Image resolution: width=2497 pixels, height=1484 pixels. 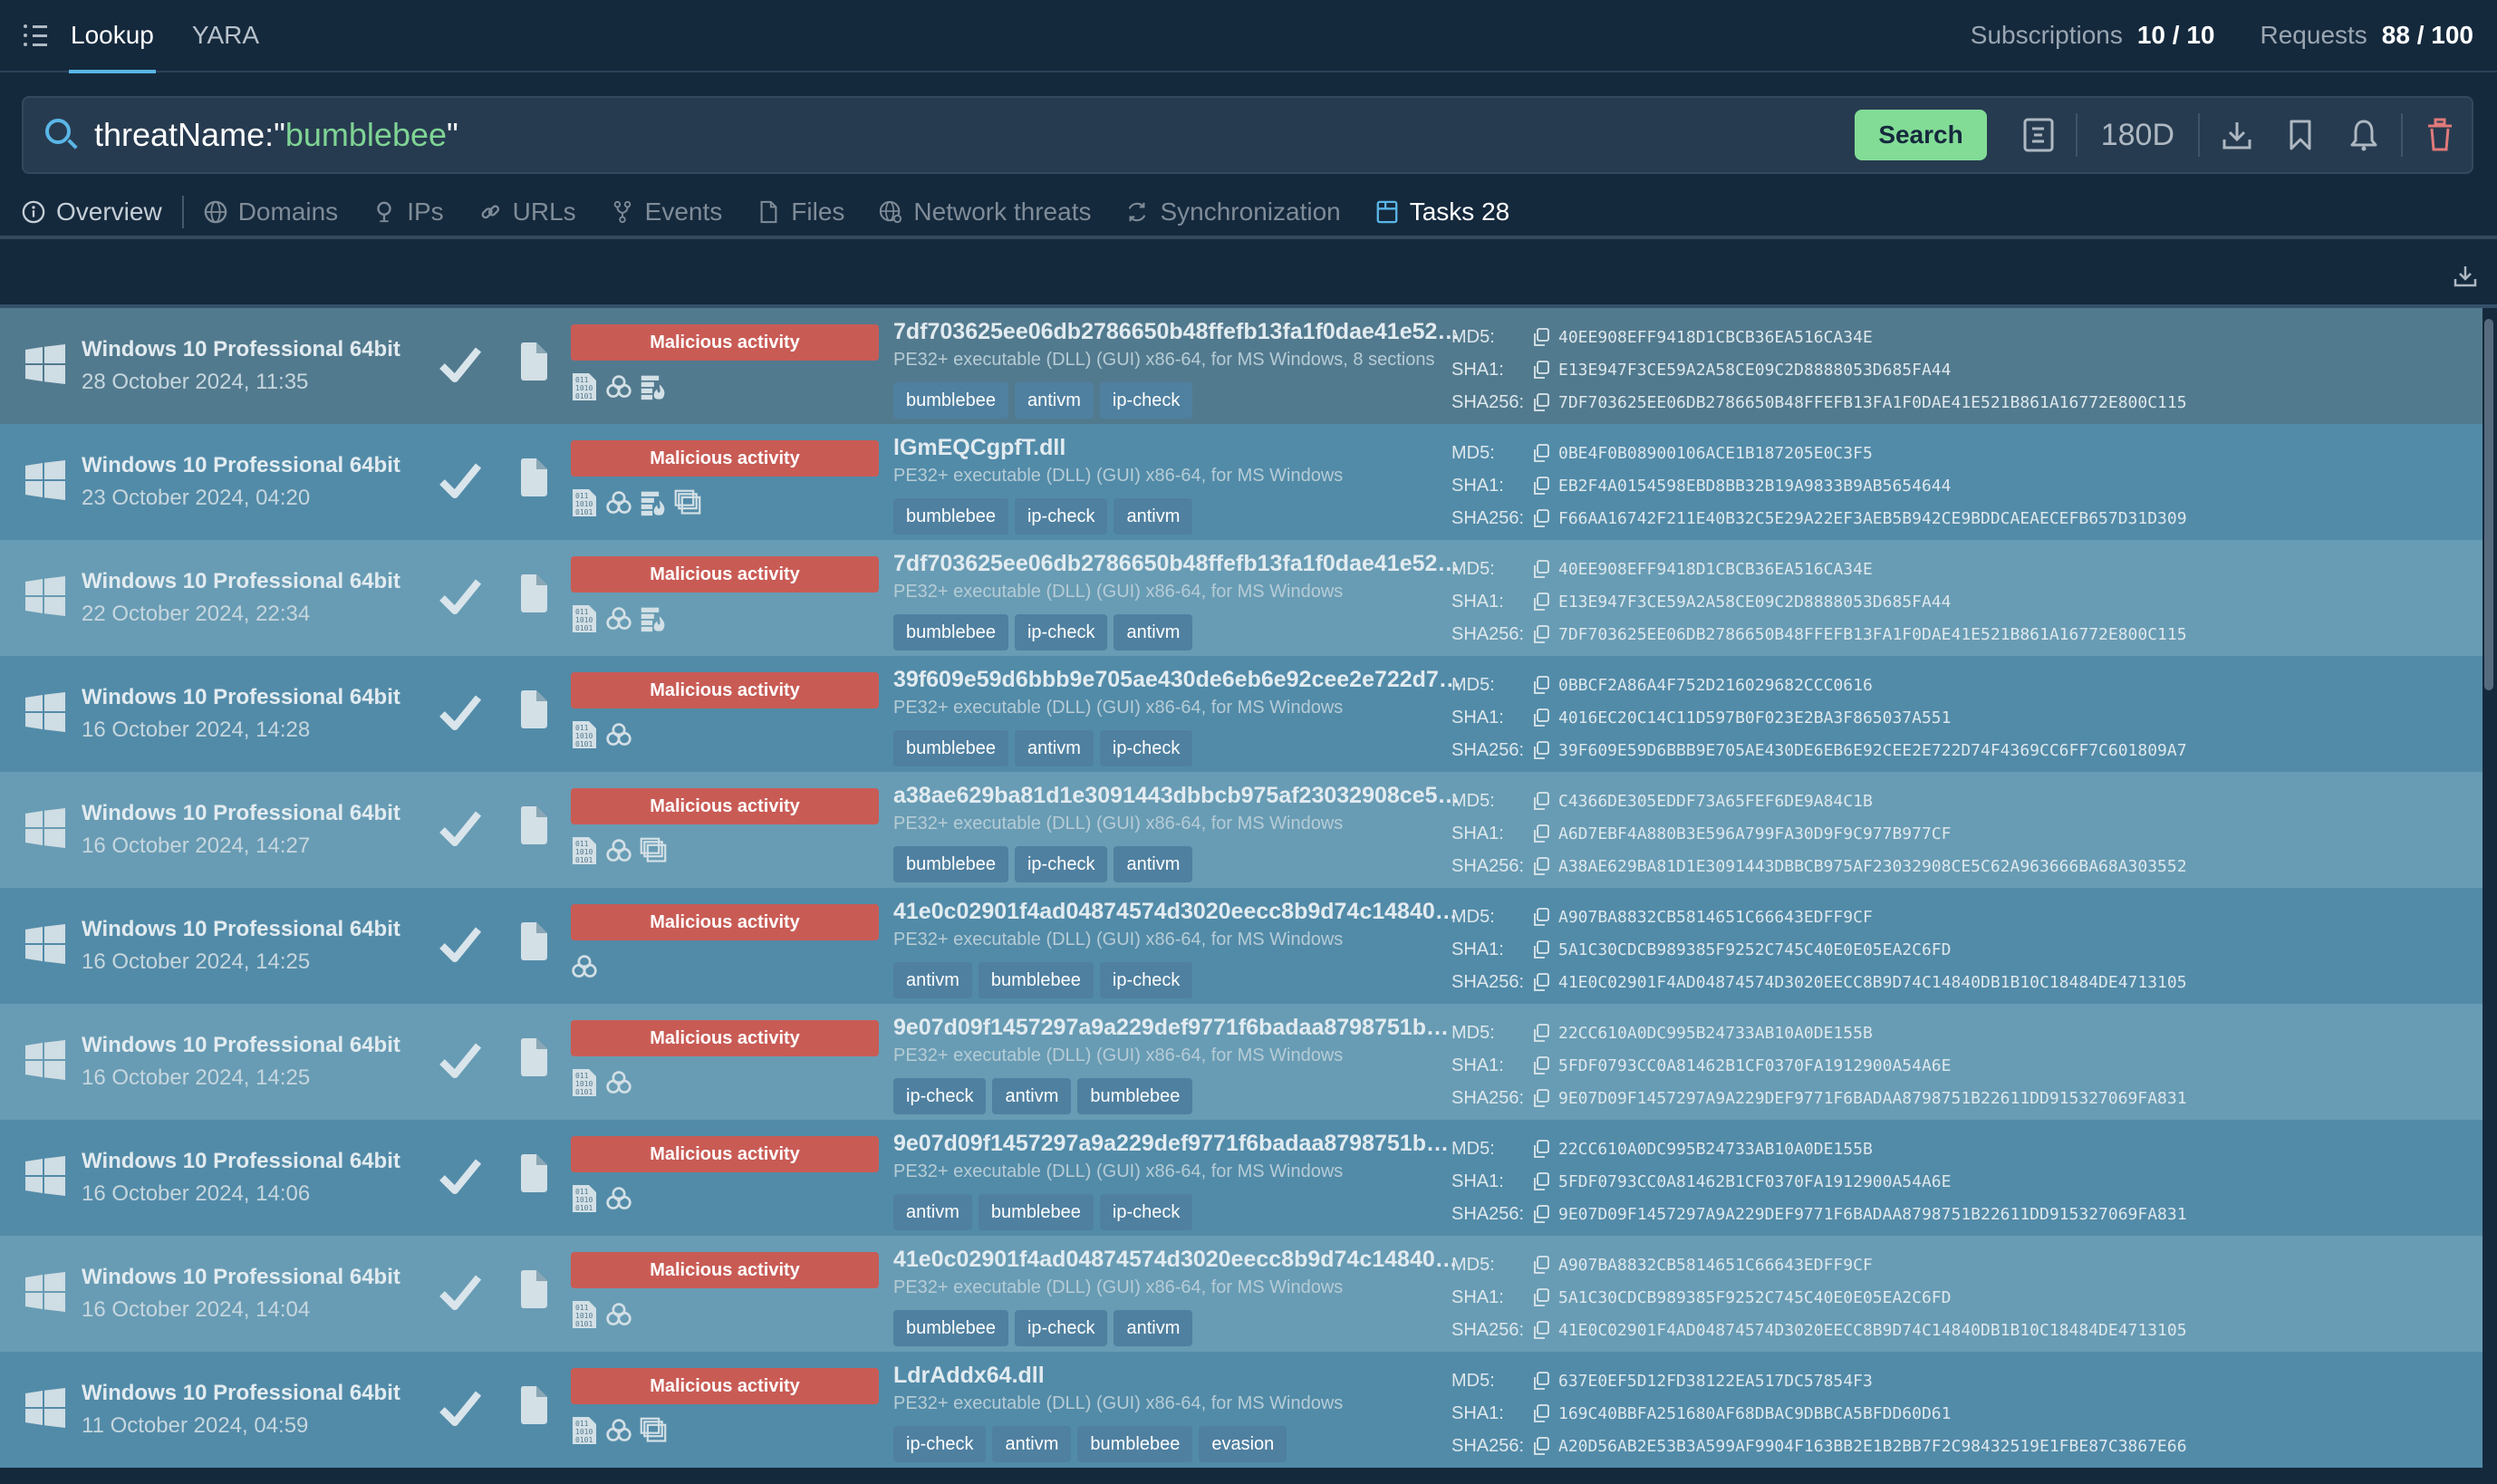 What do you see at coordinates (92, 212) in the screenshot?
I see `tab-overview: Overview` at bounding box center [92, 212].